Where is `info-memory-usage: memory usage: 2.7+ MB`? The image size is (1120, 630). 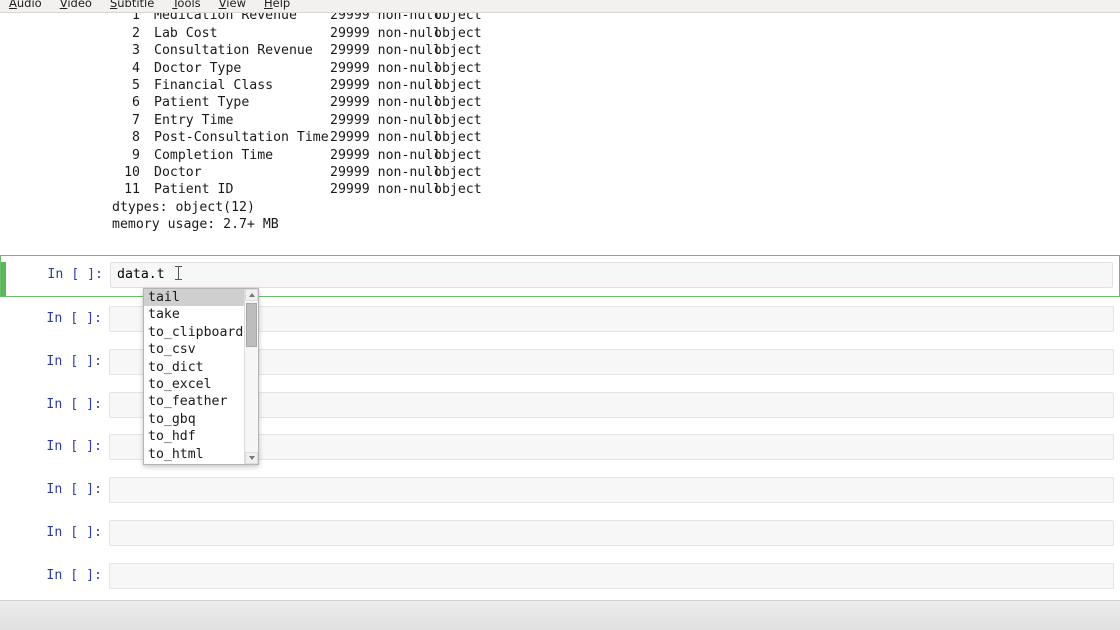
info-memory-usage: memory usage: 2.7+ MB is located at coordinates (195, 225).